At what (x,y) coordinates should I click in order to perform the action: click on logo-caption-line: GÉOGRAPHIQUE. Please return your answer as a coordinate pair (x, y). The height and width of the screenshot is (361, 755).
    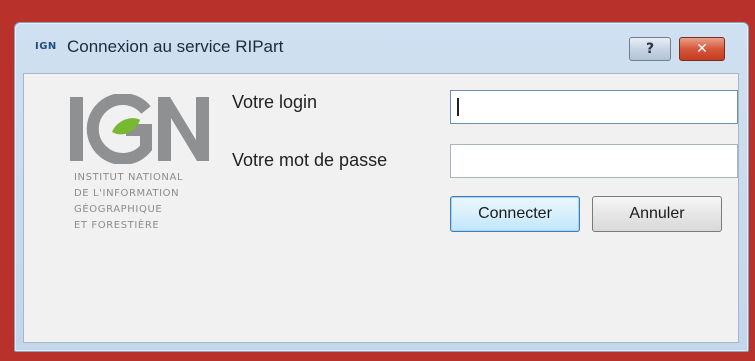
    Looking at the image, I should click on (118, 209).